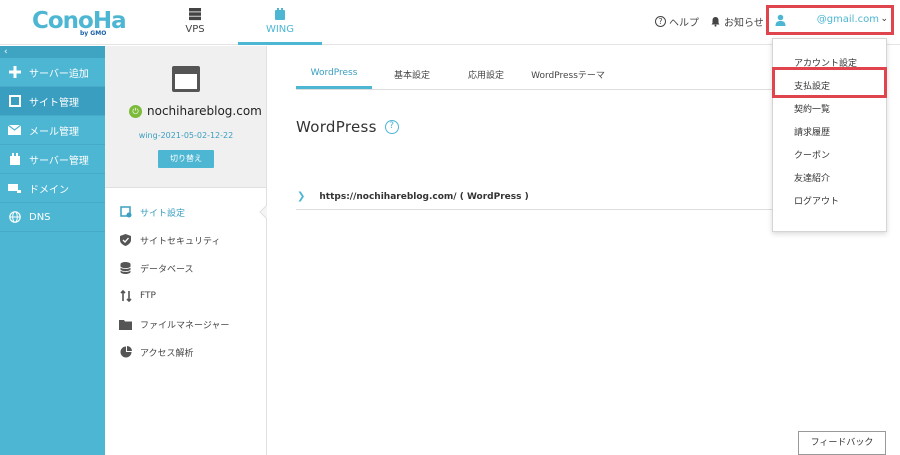 This screenshot has height=455, width=900. I want to click on settings-tabs: WordPress 基本設定 応用設定 WordPressテーマ, so click(546, 76).